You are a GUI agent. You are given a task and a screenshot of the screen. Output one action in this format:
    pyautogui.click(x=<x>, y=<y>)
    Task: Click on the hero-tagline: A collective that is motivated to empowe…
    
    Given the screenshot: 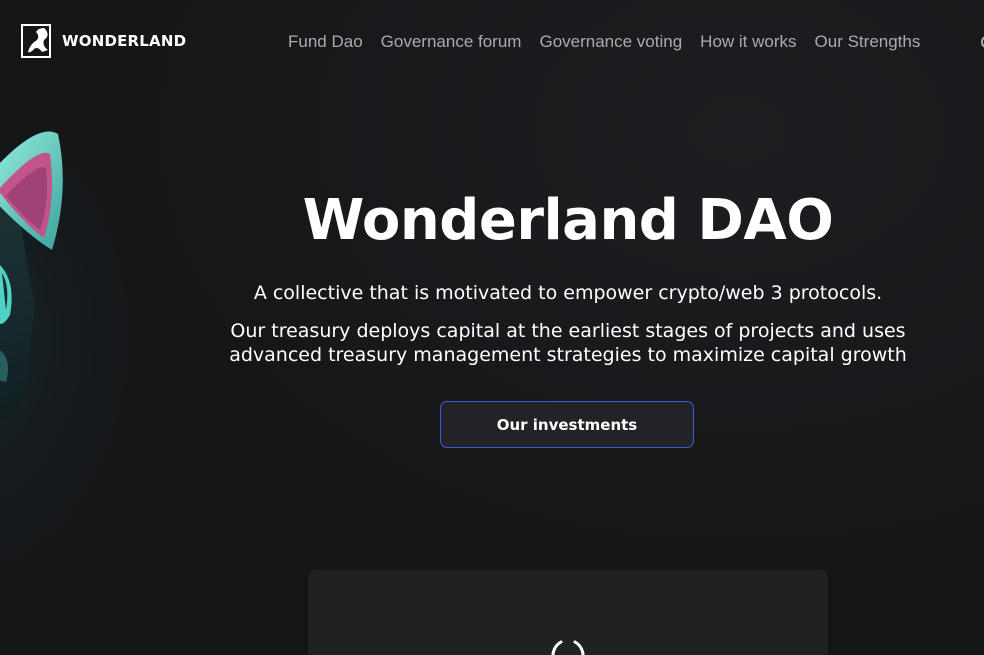 What is the action you would take?
    pyautogui.click(x=568, y=293)
    